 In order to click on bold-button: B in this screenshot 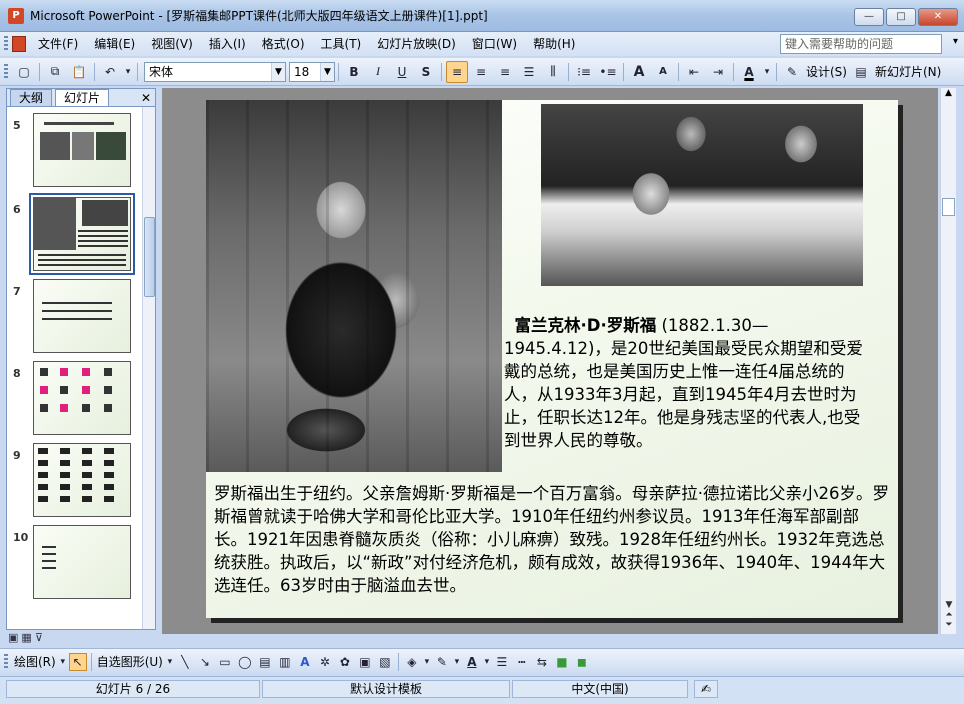, I will do `click(354, 72)`.